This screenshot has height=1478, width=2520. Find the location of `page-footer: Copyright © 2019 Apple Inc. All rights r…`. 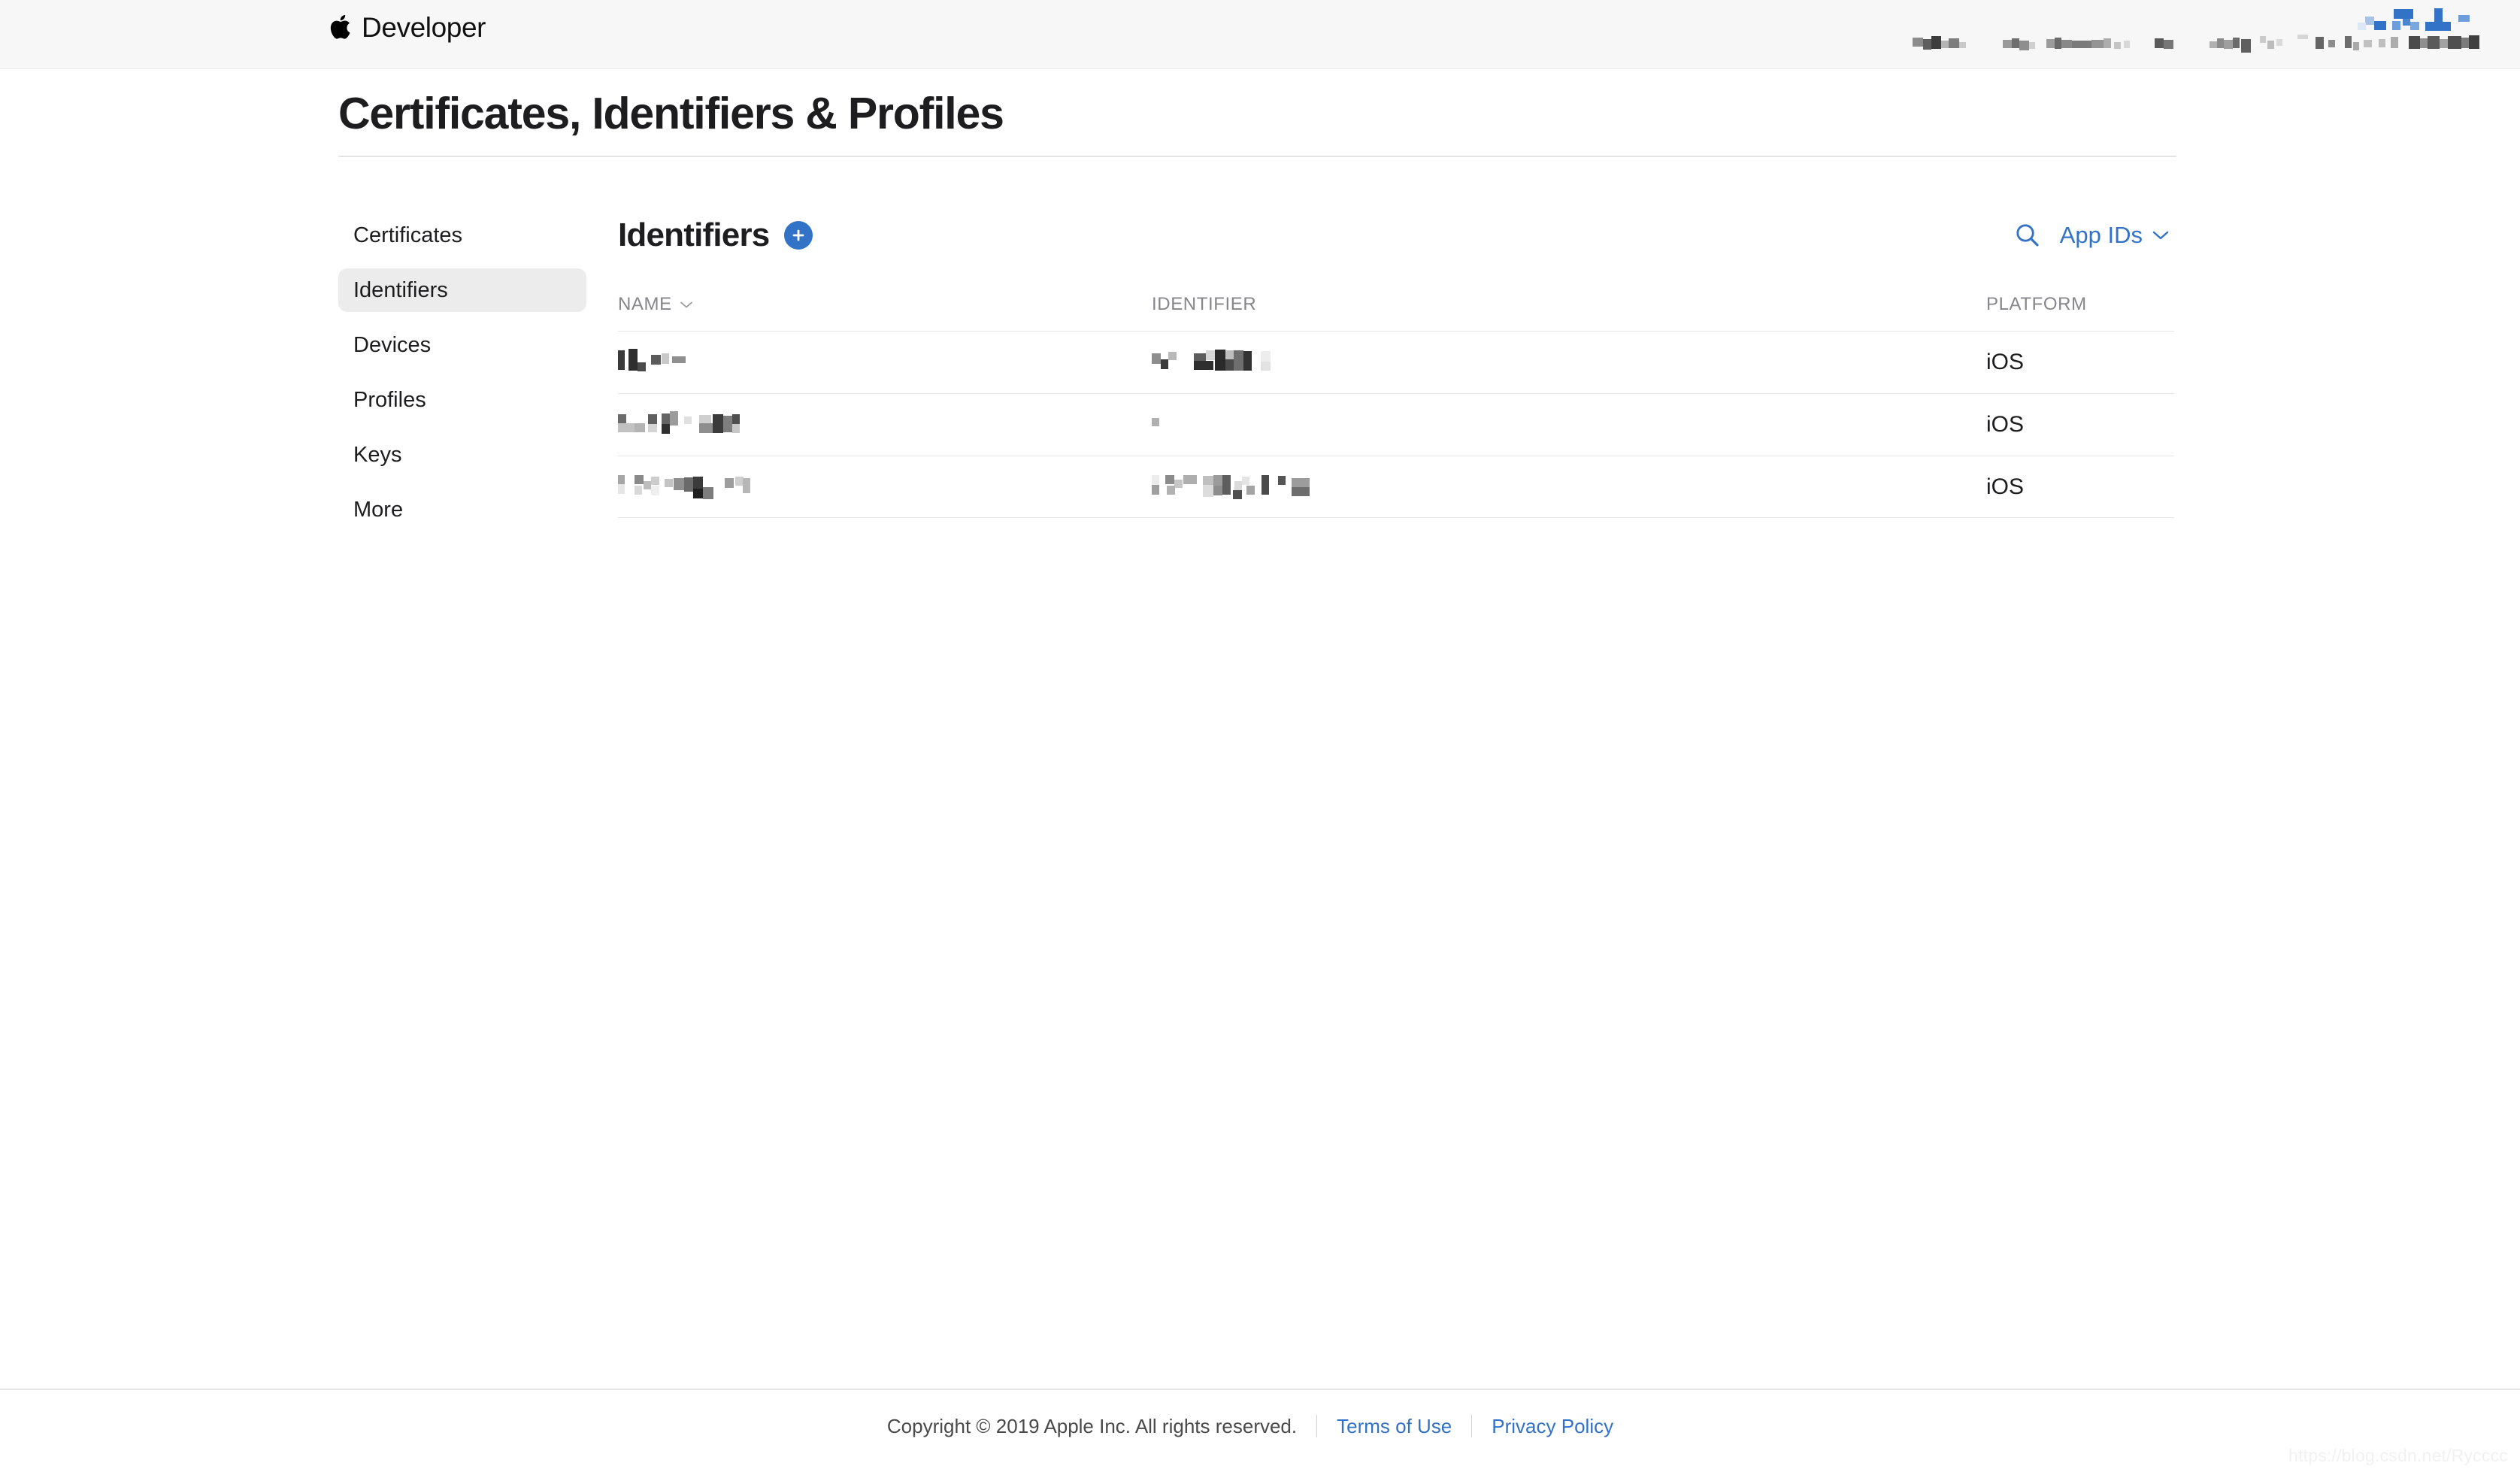

page-footer: Copyright © 2019 Apple Inc. All rights r… is located at coordinates (1260, 1433).